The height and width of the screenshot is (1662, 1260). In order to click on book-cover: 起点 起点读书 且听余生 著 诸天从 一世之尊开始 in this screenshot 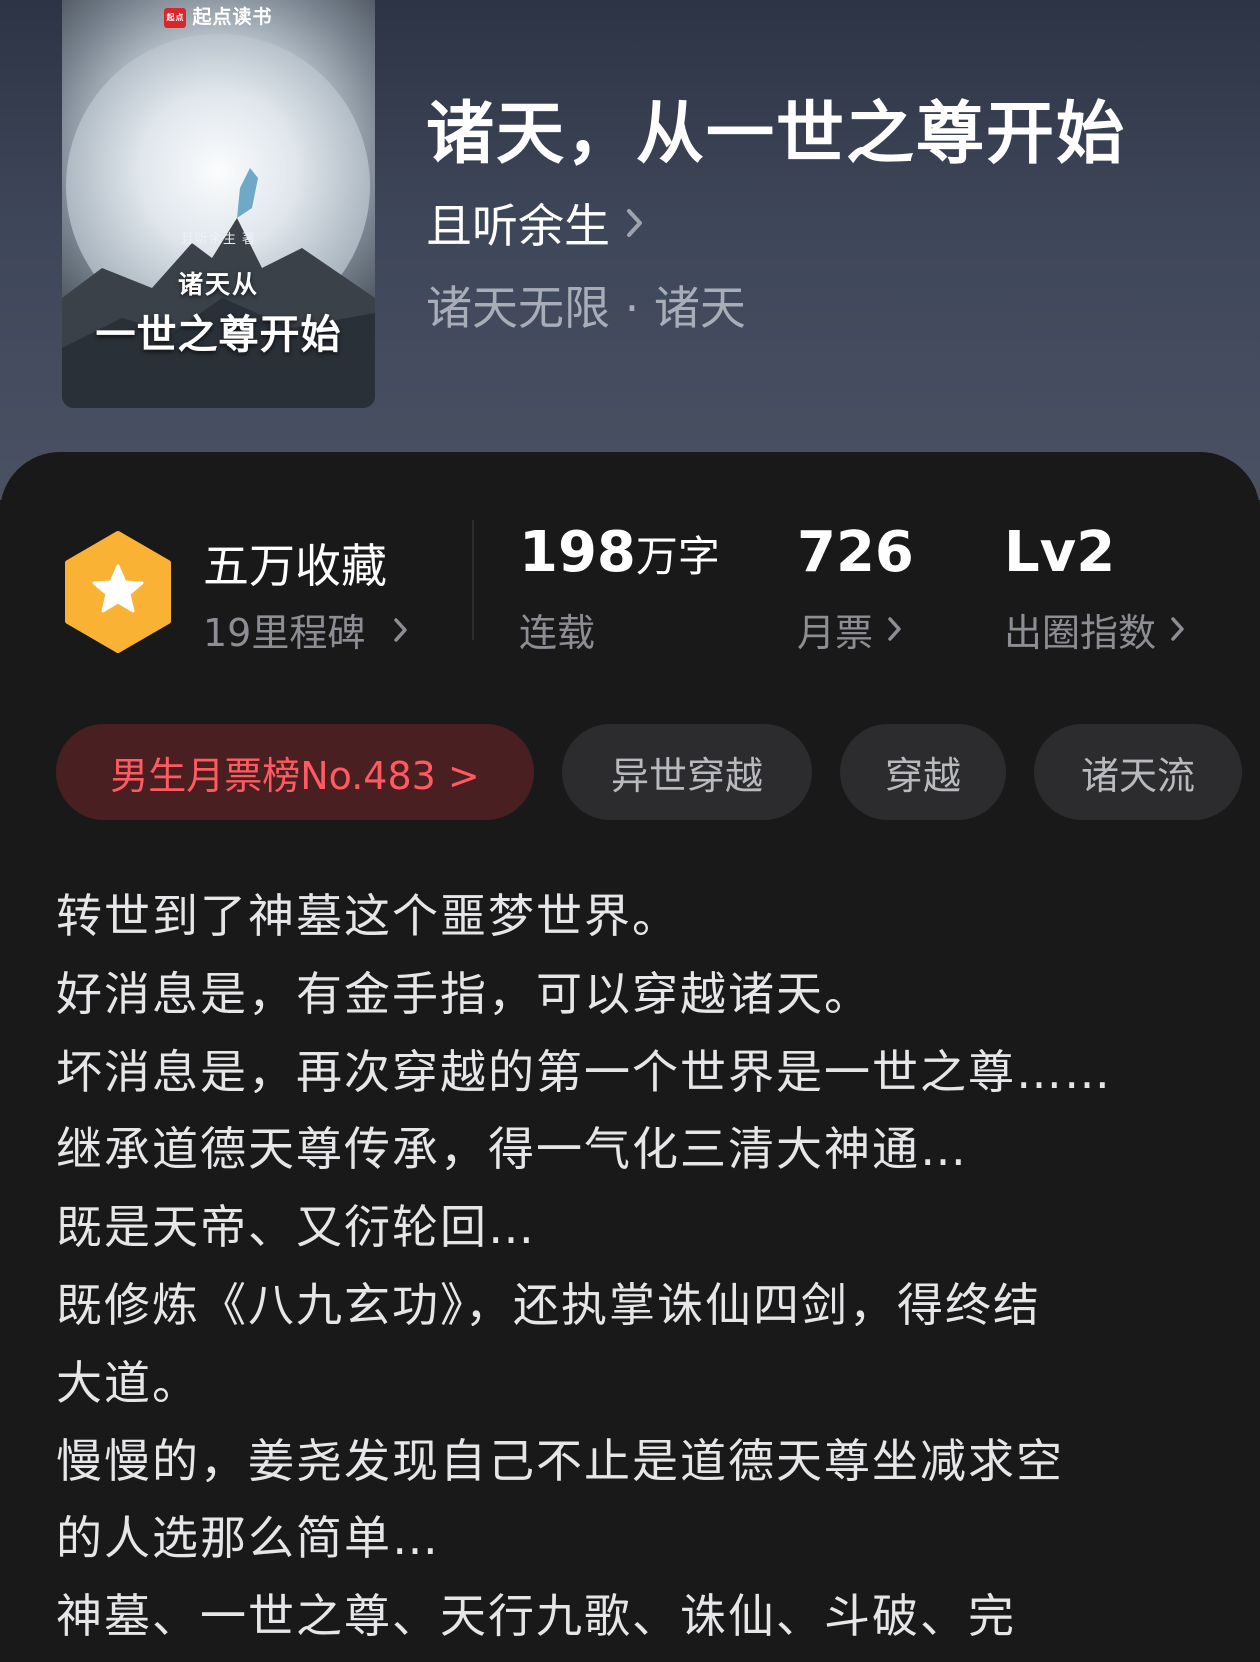, I will do `click(218, 204)`.